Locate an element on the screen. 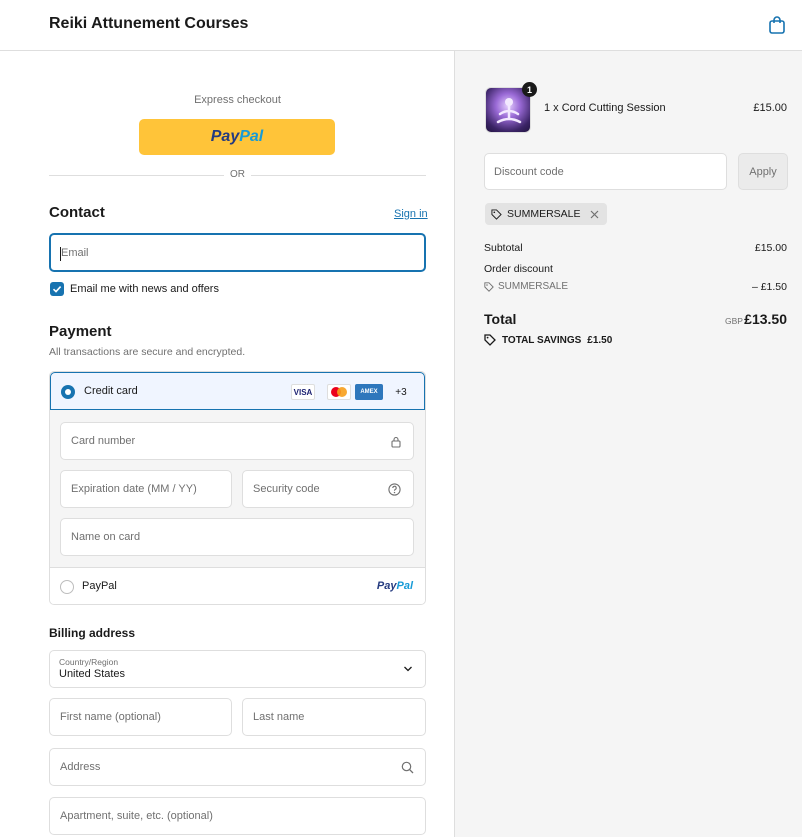  first-name-placeholder: First name (optional) is located at coordinates (110, 717).